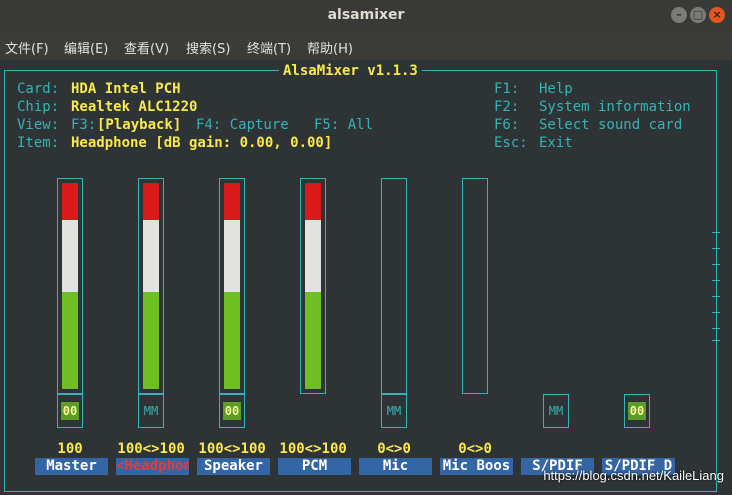  Describe the element at coordinates (633, 475) in the screenshot. I see `watermark: https://blog.csdn.net/KaileLiang` at that location.